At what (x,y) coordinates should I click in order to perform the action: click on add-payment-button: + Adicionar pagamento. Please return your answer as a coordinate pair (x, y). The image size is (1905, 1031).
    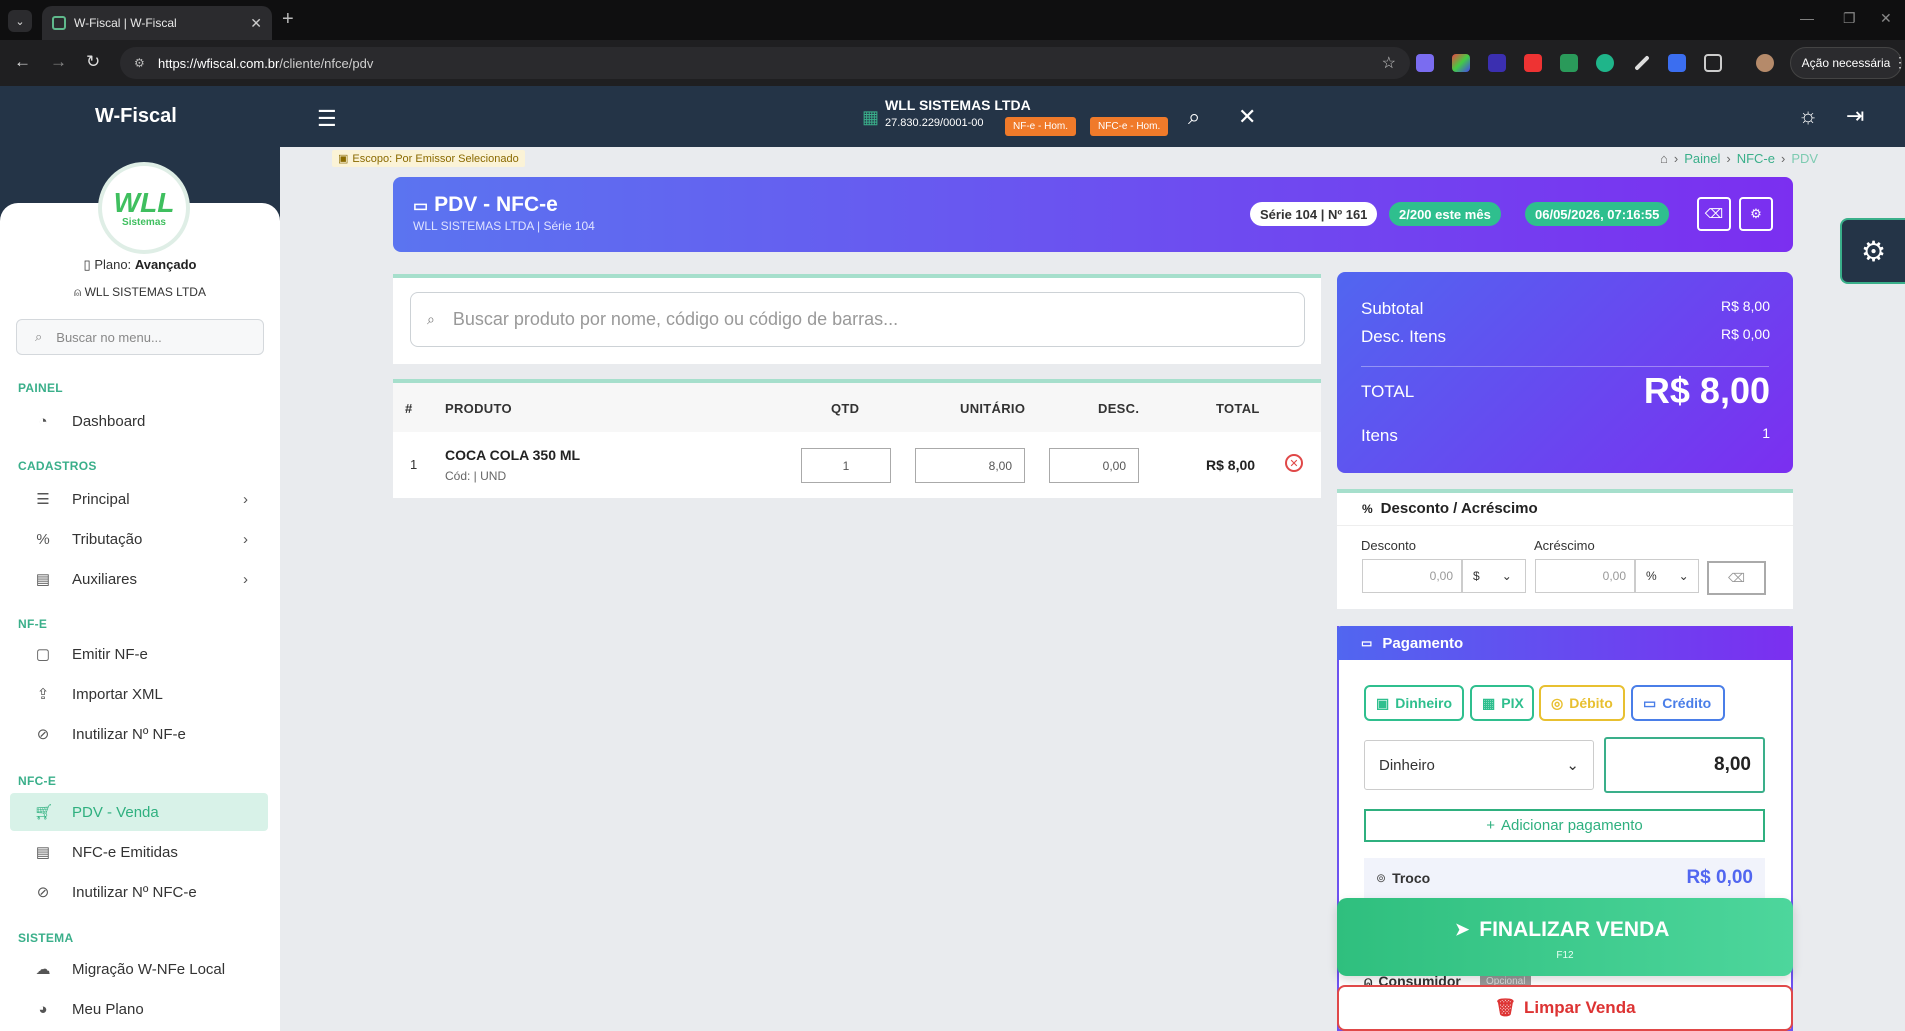
    Looking at the image, I should click on (1564, 825).